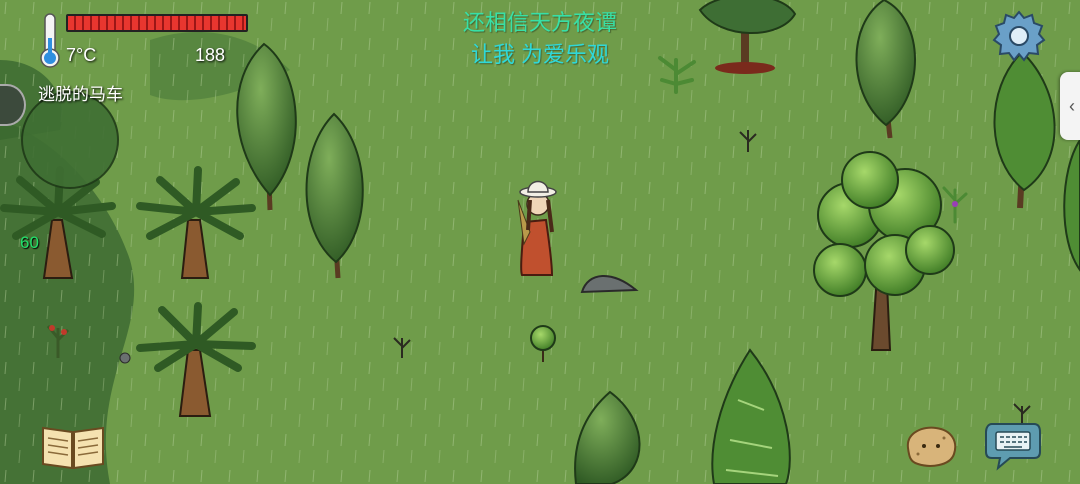 This screenshot has width=1080, height=484. What do you see at coordinates (80, 94) in the screenshot?
I see `location-name: 逃脱的马车` at bounding box center [80, 94].